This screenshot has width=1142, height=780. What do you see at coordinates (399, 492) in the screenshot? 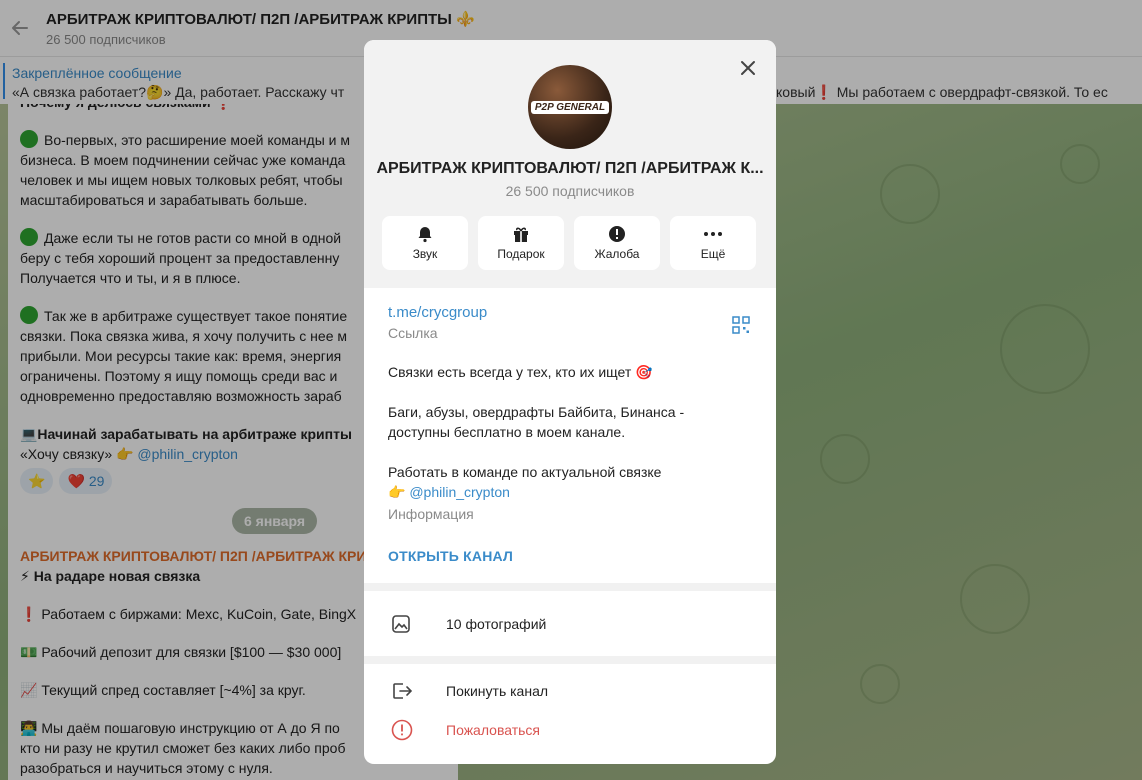
I see `pointer-emoji: 👉` at bounding box center [399, 492].